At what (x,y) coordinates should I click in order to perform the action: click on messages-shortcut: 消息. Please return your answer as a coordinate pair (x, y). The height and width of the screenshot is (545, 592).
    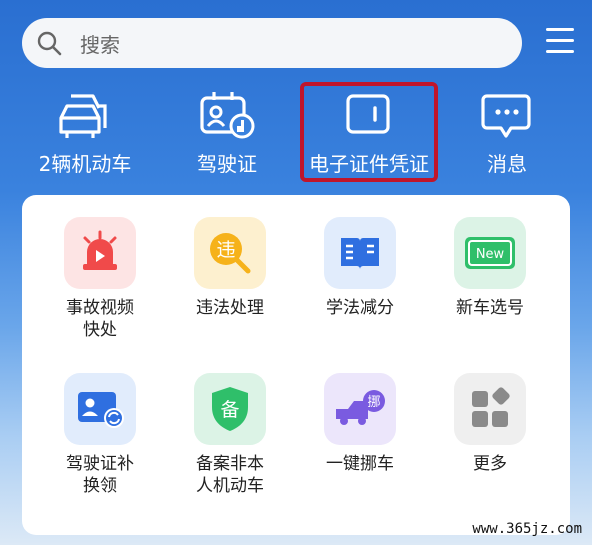
    Looking at the image, I should click on (507, 132).